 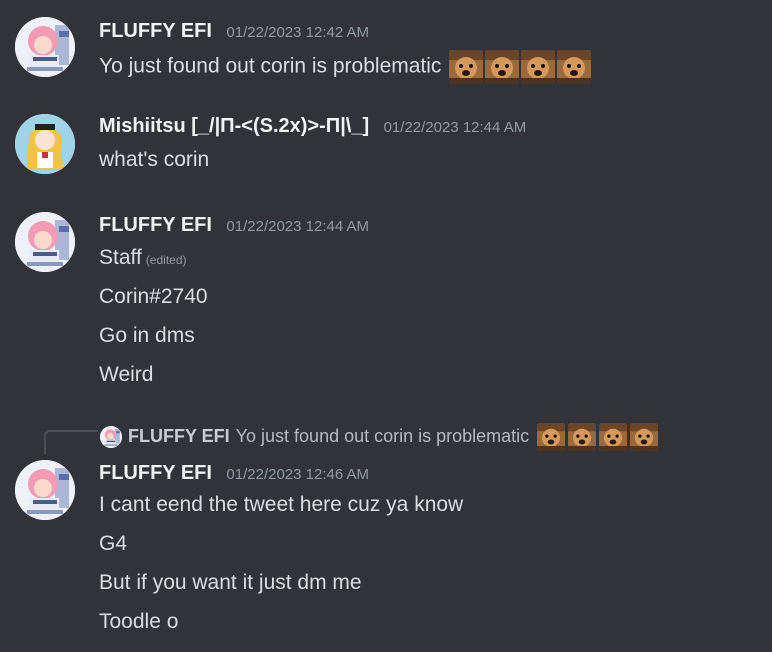 What do you see at coordinates (179, 436) in the screenshot?
I see `reply-username: FLUFFY EFI` at bounding box center [179, 436].